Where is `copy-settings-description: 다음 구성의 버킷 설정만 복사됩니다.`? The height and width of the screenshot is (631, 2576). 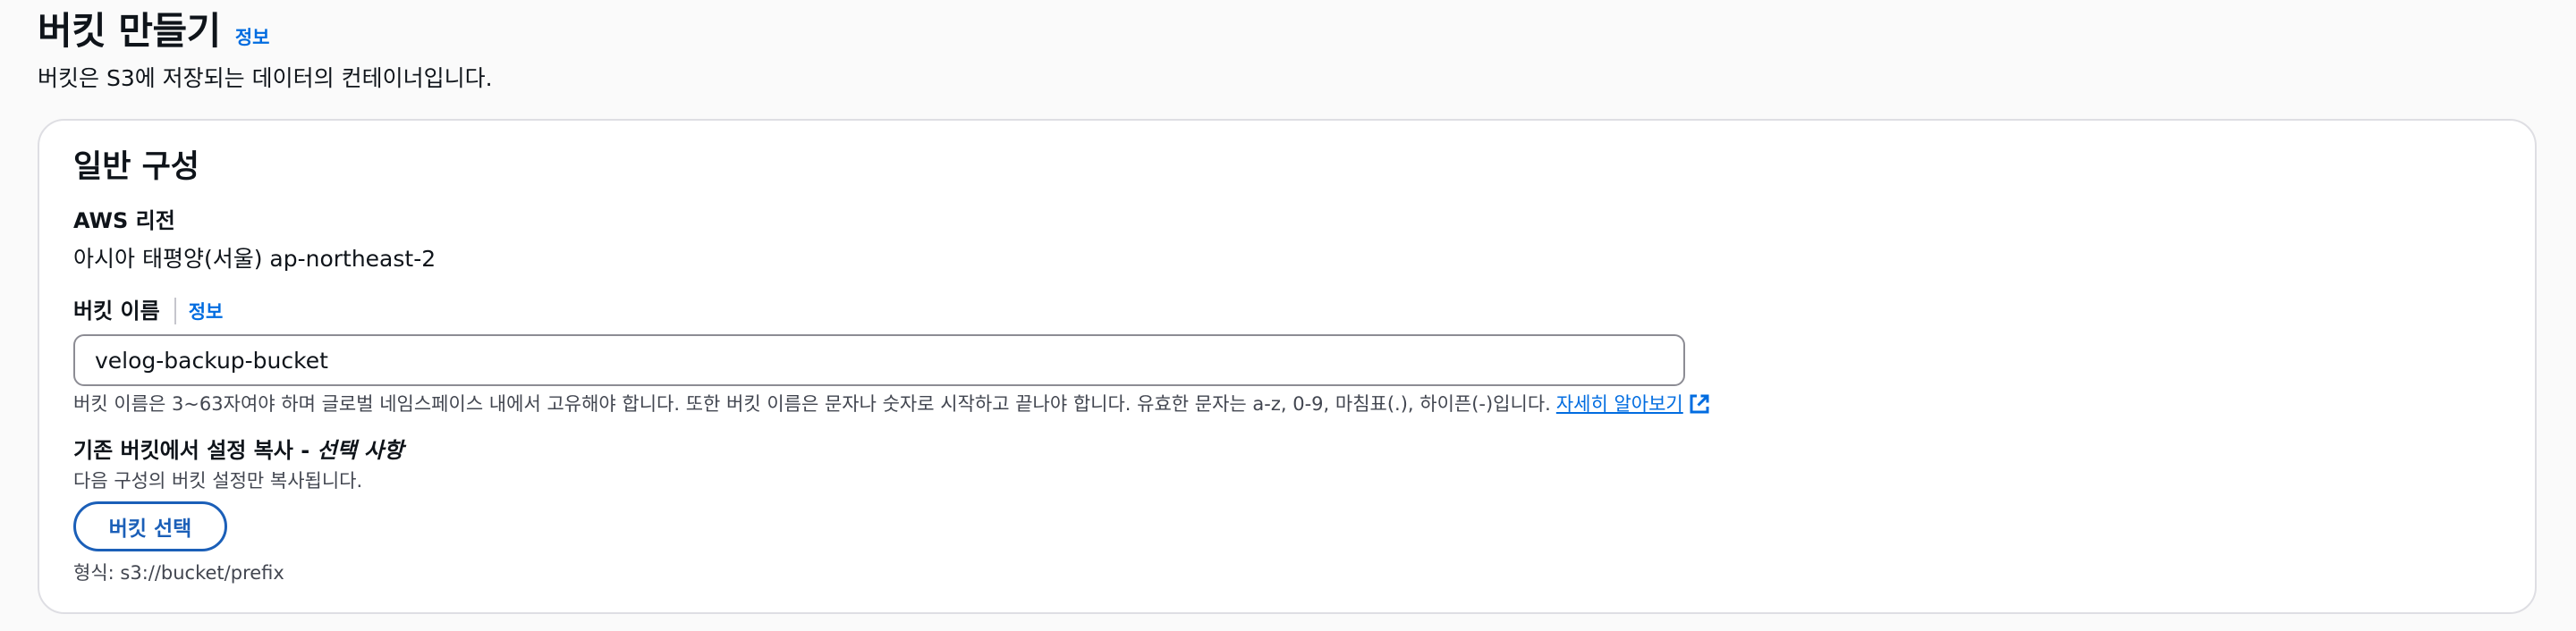
copy-settings-description: 다음 구성의 버킷 설정만 복사됩니다. is located at coordinates (218, 481).